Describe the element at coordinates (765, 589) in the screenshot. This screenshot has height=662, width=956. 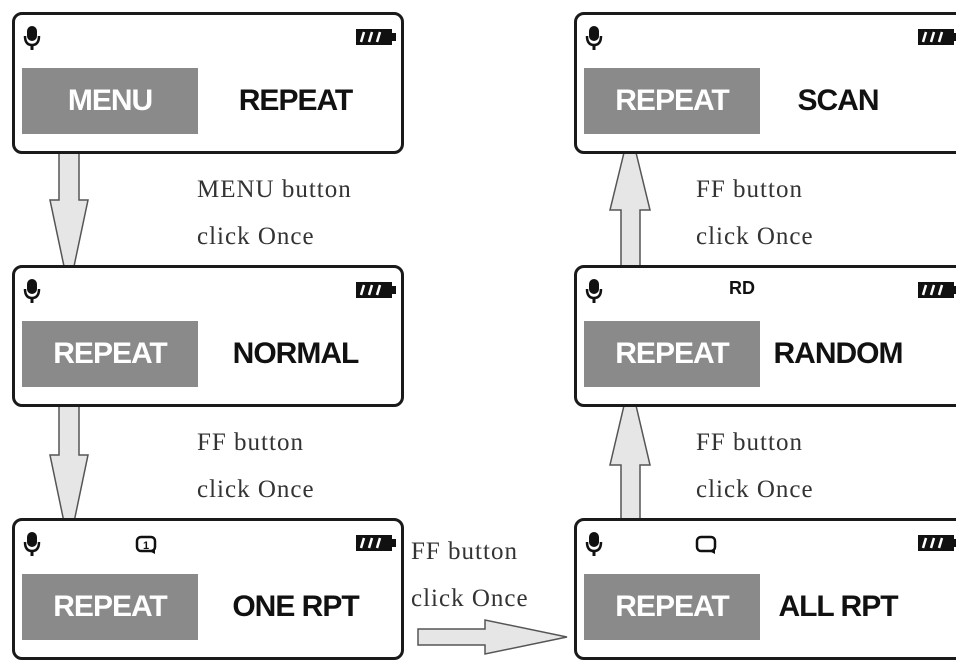
I see `lcd-screen-repeat-all: REPEAT ALL RPT` at that location.